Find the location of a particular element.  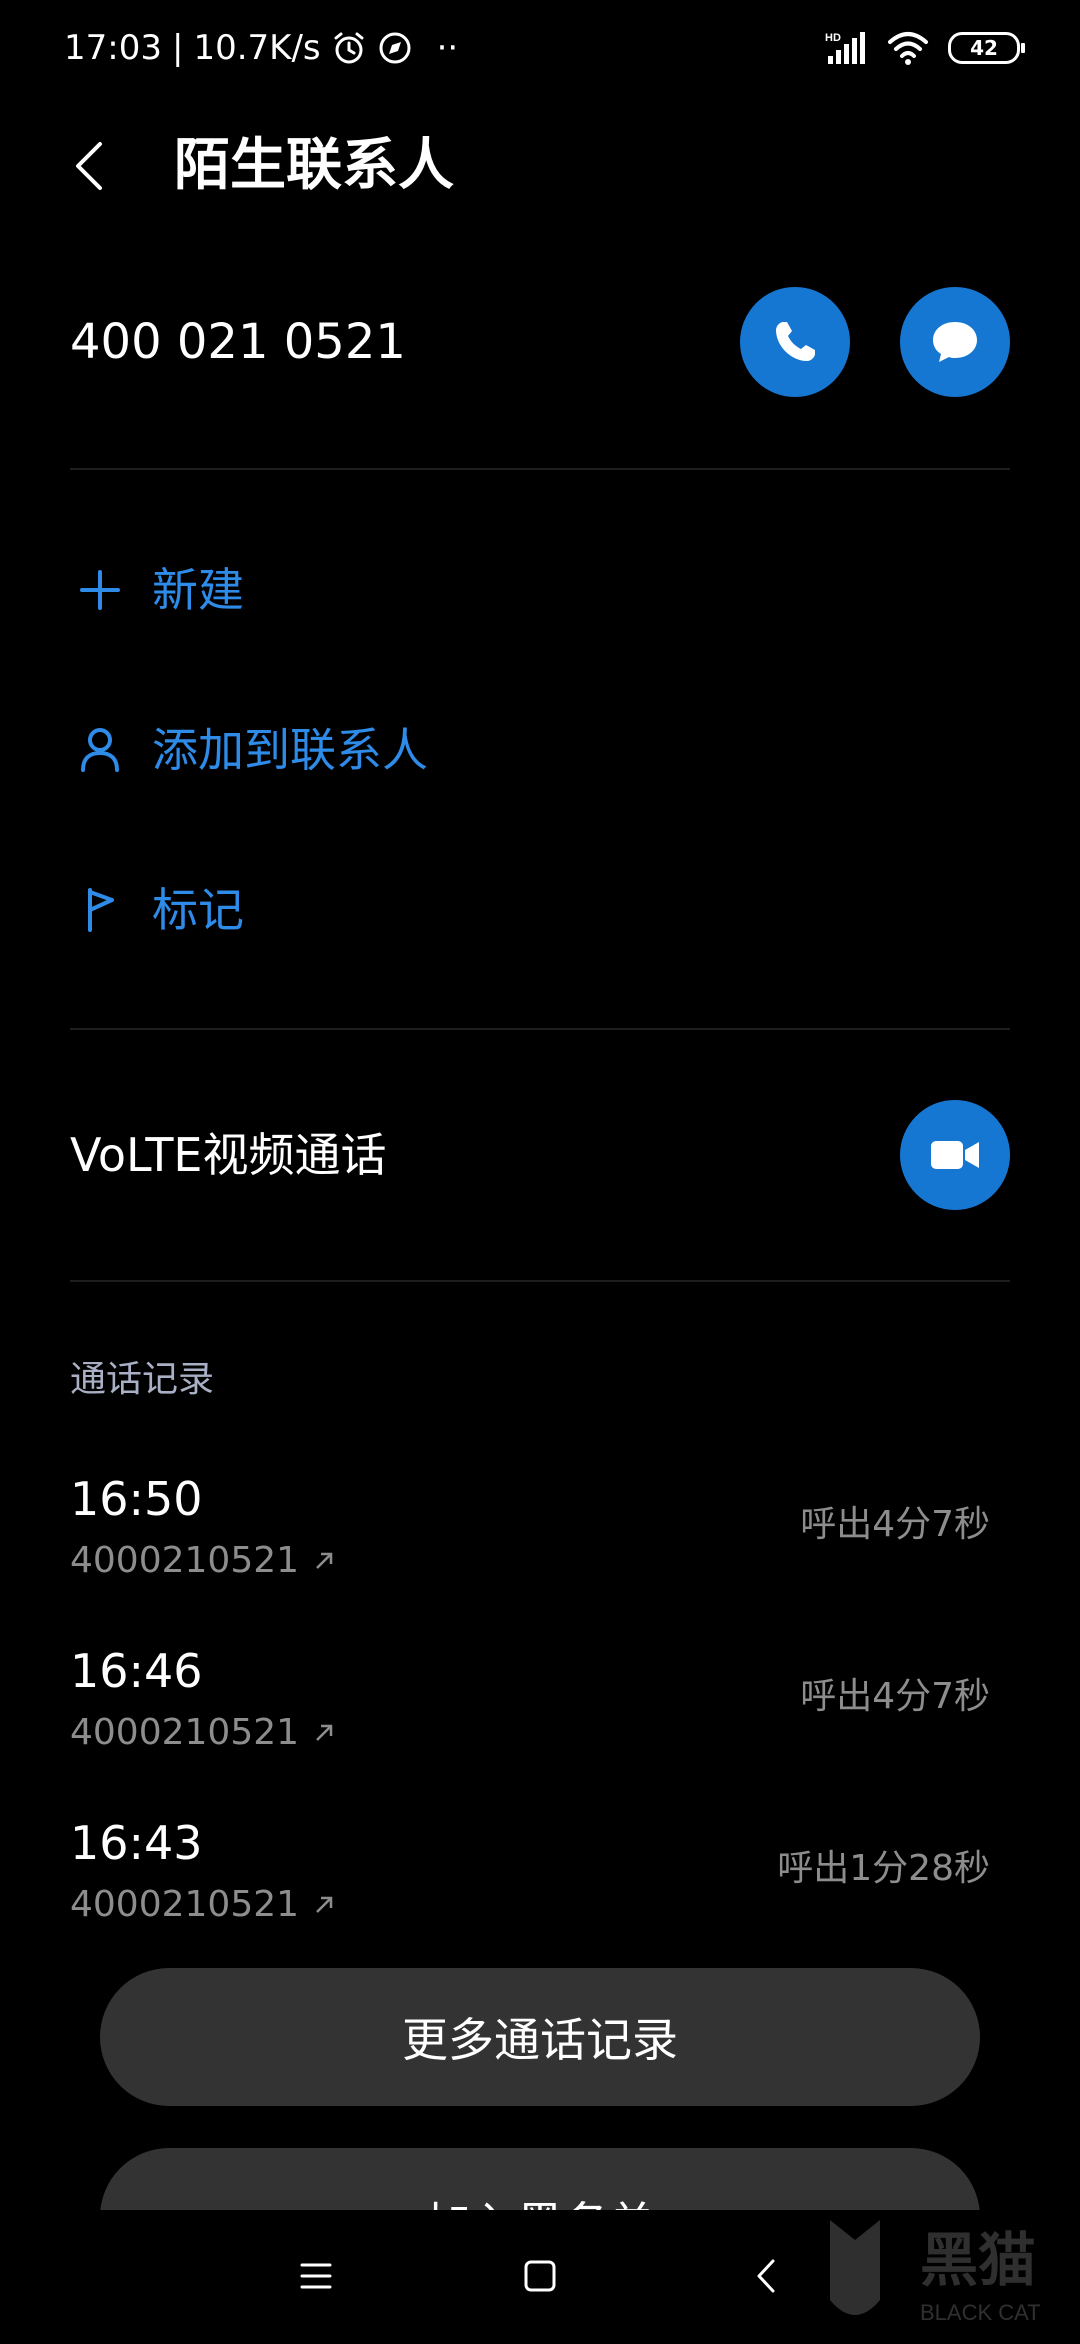

nav-back-button is located at coordinates (766, 2276).